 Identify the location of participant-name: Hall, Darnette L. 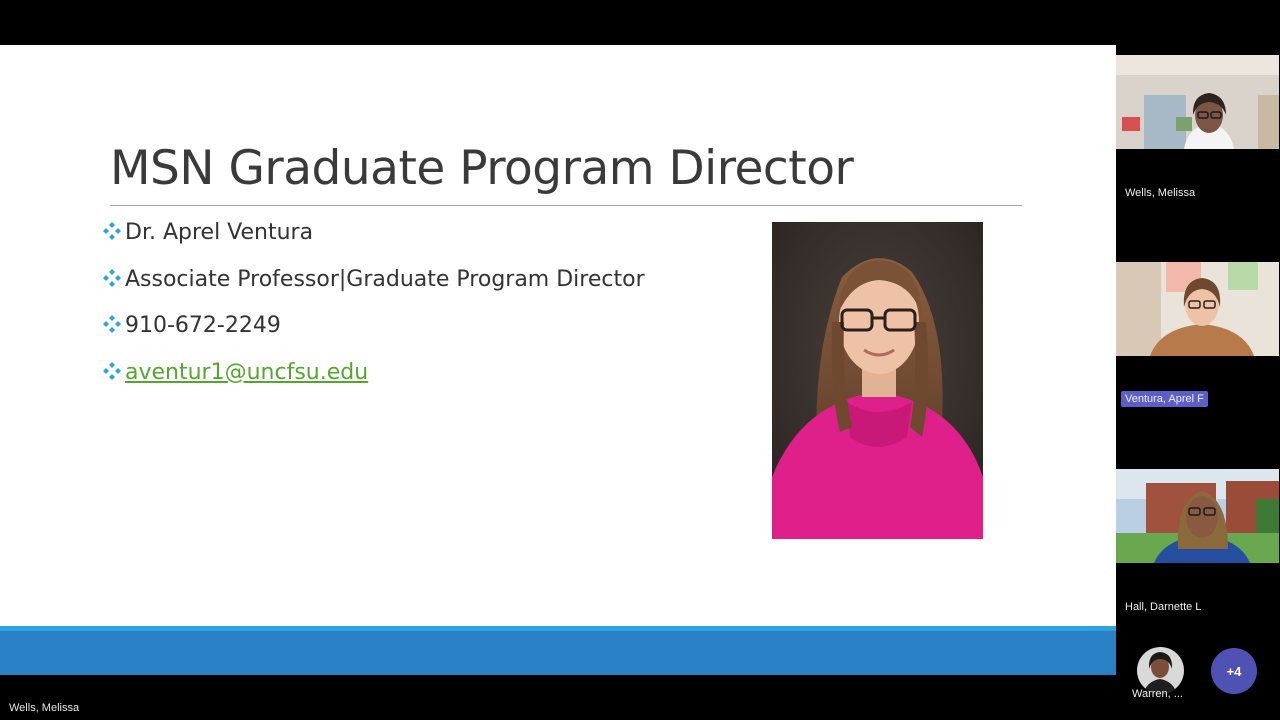
(1163, 607).